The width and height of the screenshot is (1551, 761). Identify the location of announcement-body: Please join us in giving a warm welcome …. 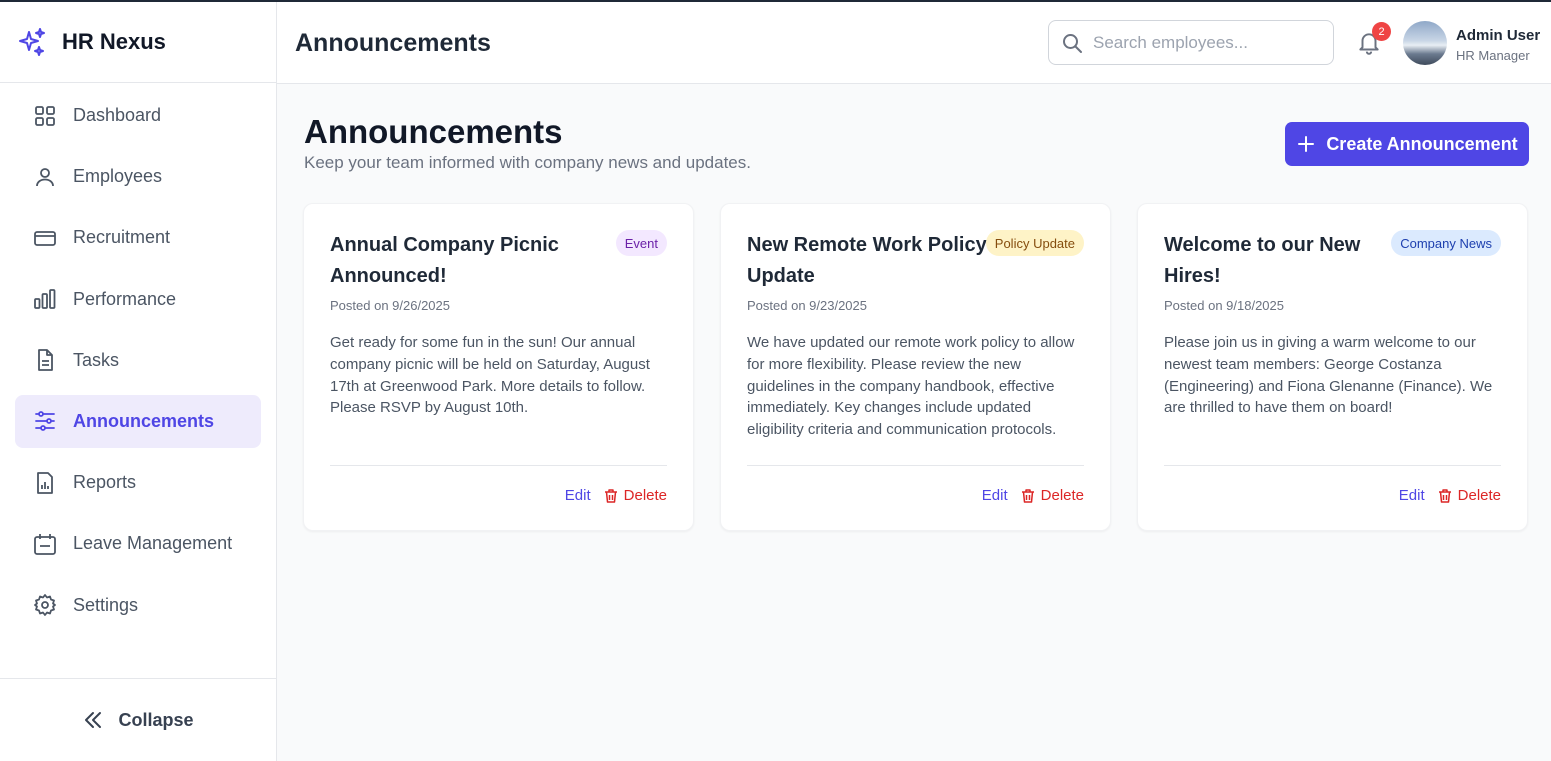
(1328, 375).